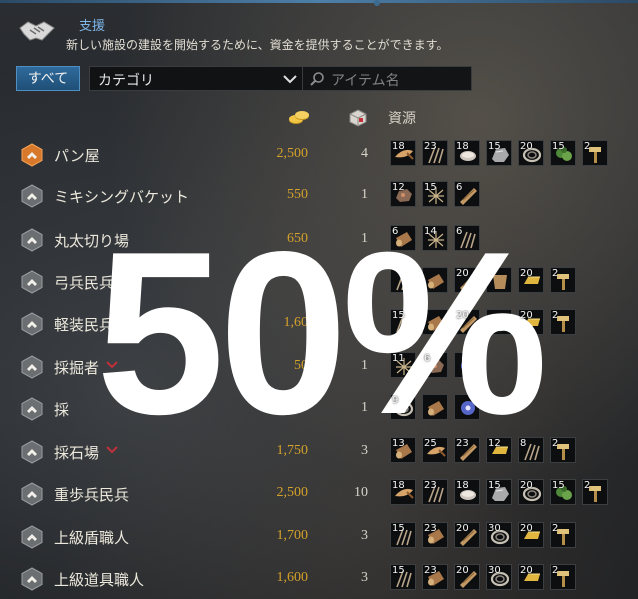  I want to click on resource-item: 8, so click(531, 450).